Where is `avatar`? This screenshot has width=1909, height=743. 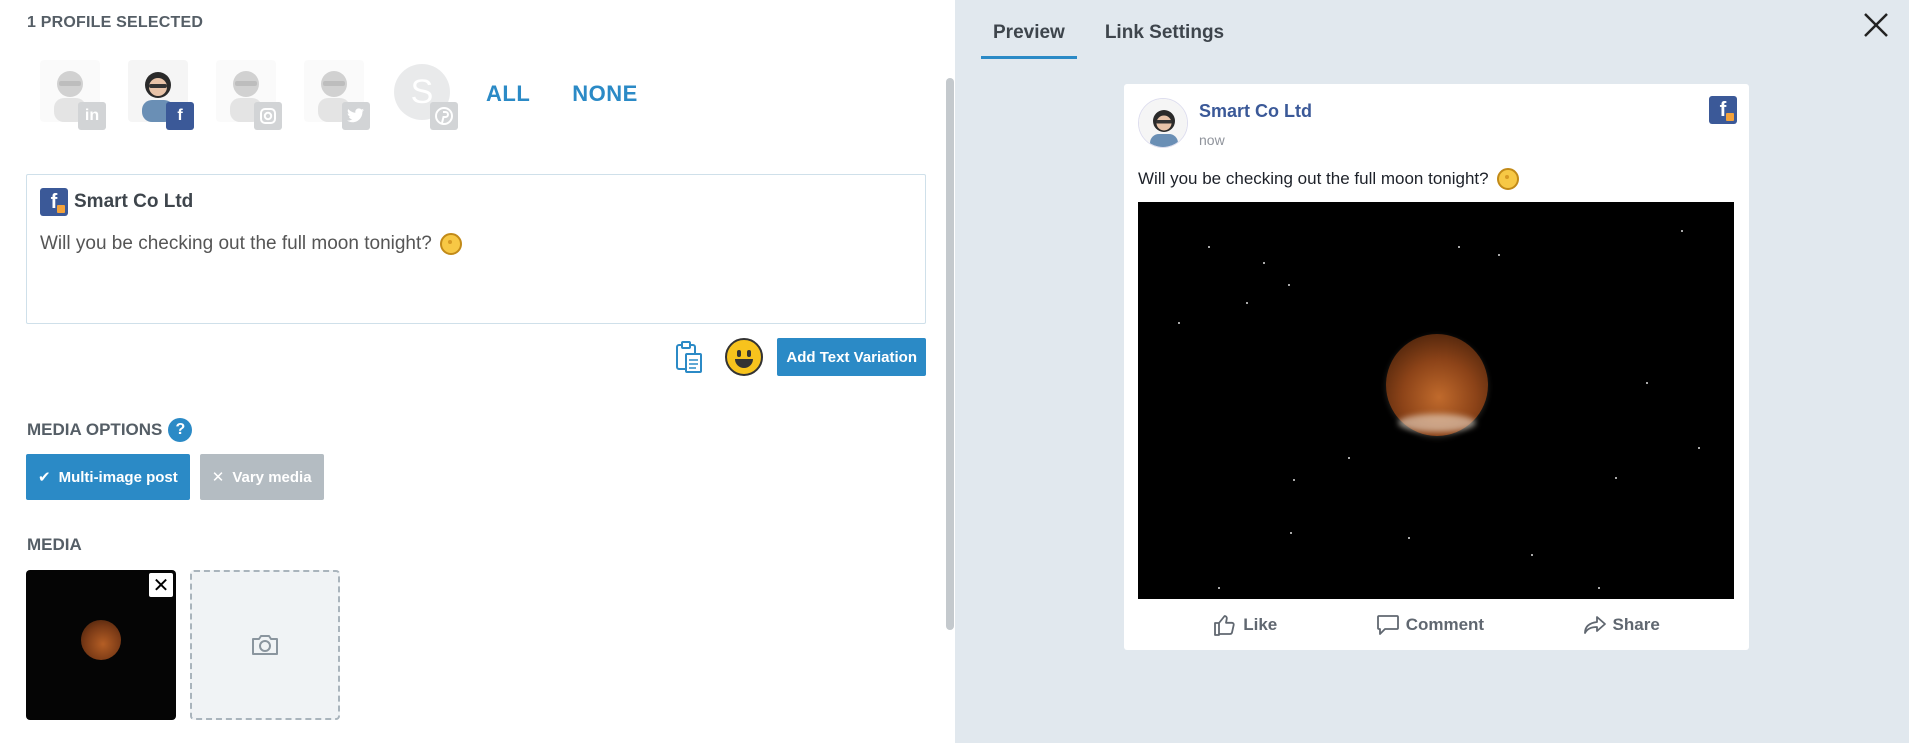
avatar is located at coordinates (1163, 123).